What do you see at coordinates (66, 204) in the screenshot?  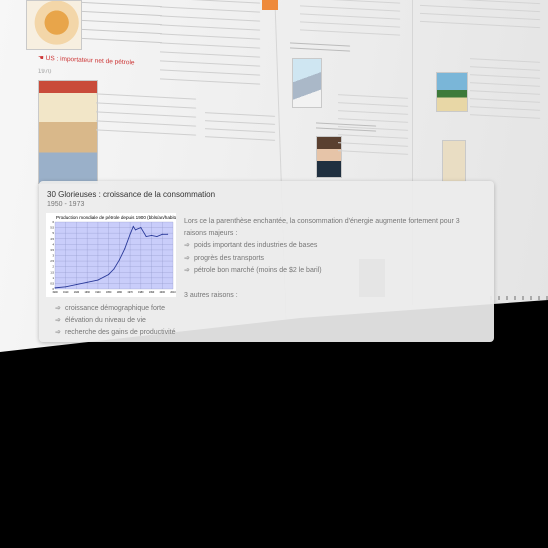 I see `popup-period: 1950 - 1973` at bounding box center [66, 204].